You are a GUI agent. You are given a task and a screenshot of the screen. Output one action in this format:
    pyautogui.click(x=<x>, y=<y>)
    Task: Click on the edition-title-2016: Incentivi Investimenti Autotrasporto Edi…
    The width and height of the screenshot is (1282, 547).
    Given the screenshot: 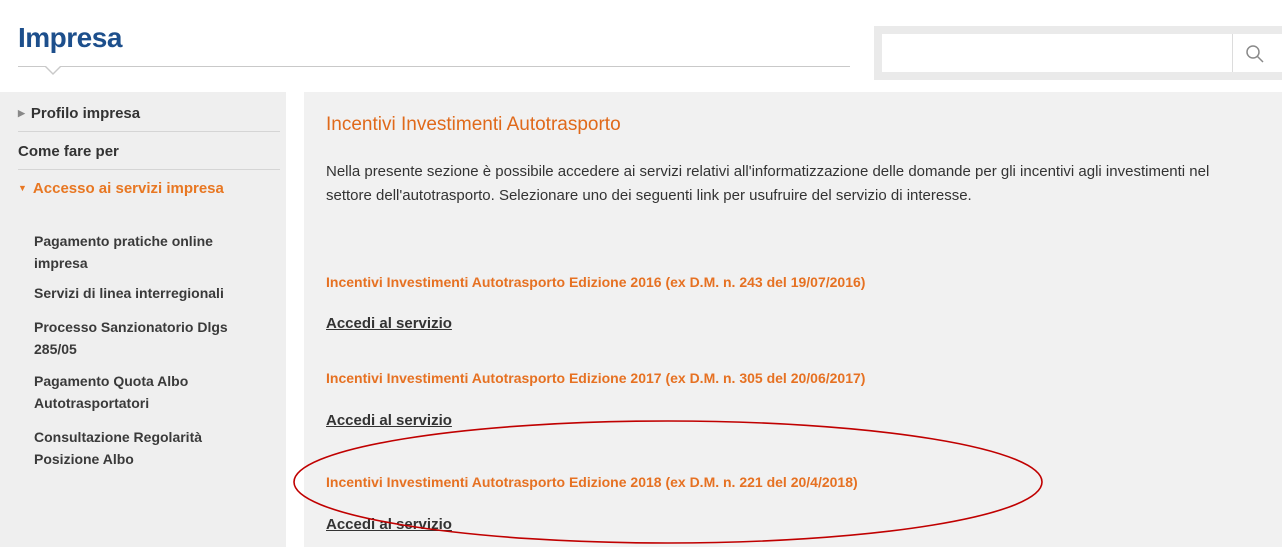 What is the action you would take?
    pyautogui.click(x=596, y=282)
    